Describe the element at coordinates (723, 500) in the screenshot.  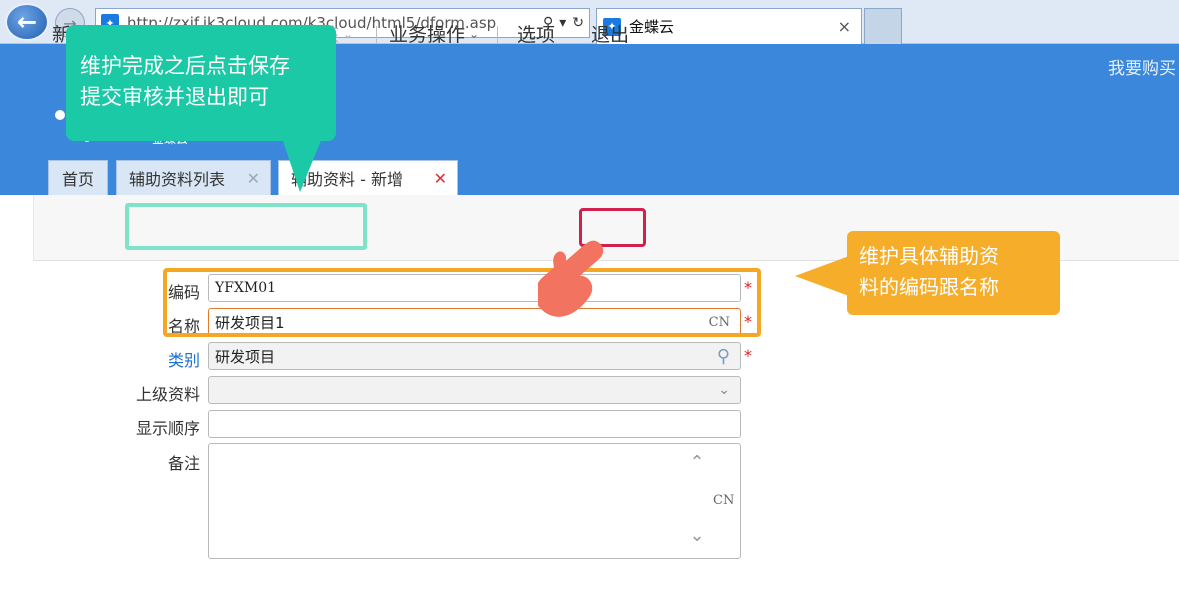
I see `language-suffix: CN` at that location.